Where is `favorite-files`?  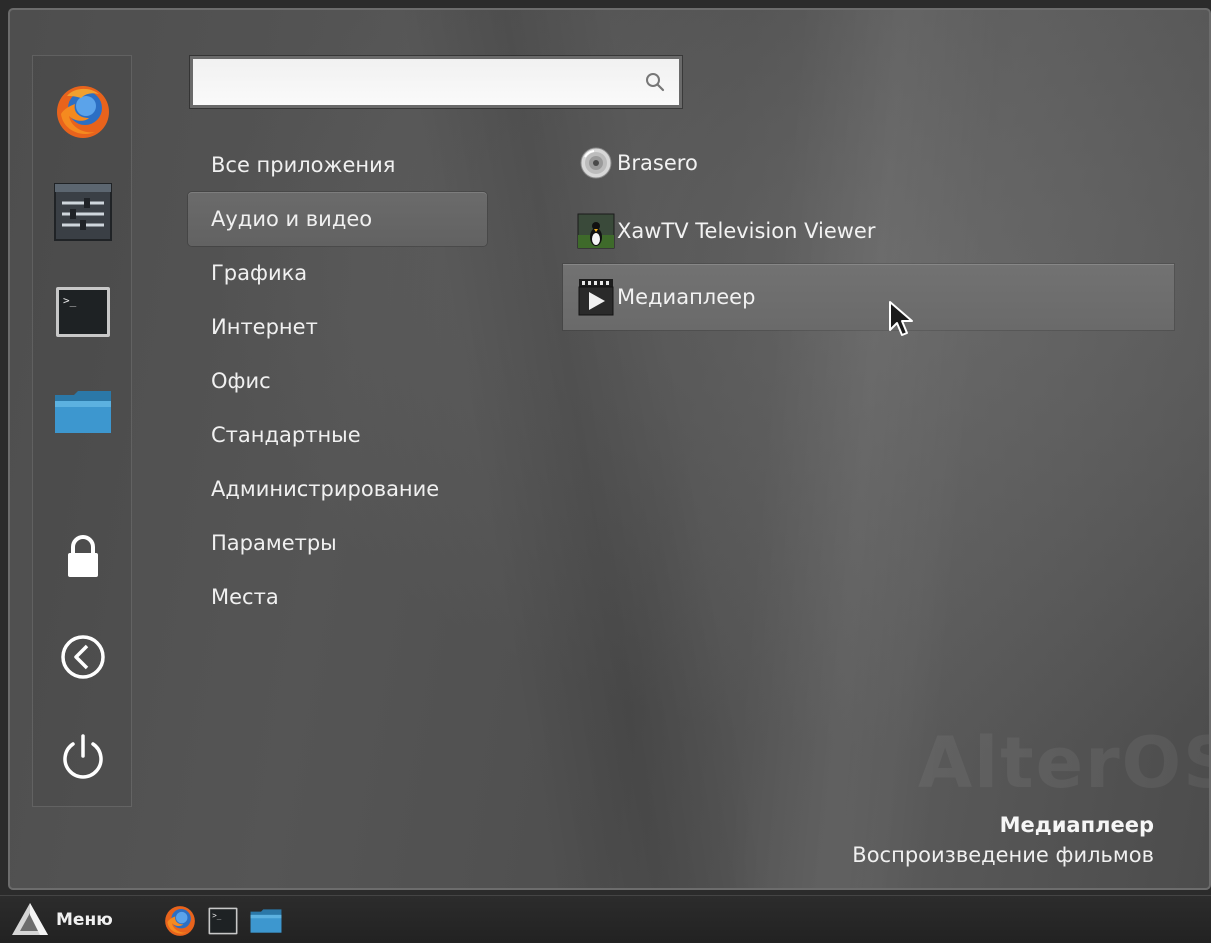 favorite-files is located at coordinates (83, 412).